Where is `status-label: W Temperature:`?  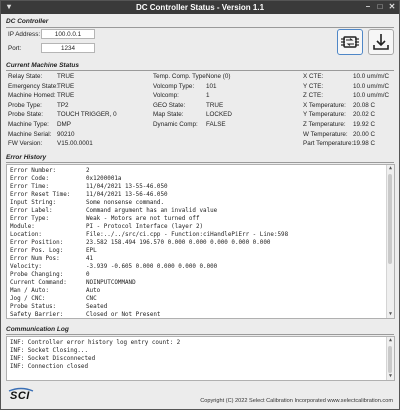 status-label: W Temperature: is located at coordinates (325, 134).